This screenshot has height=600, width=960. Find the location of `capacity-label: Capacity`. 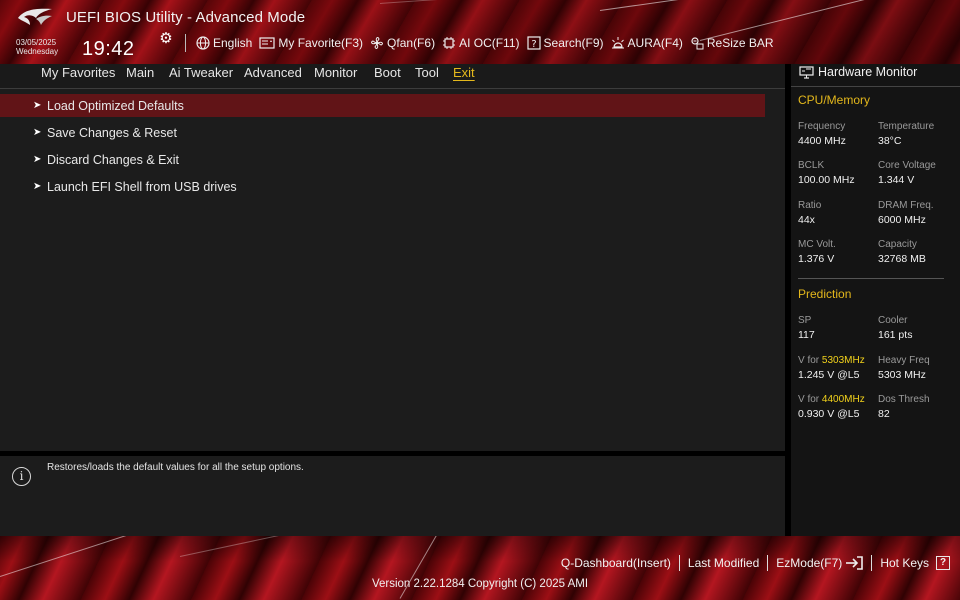

capacity-label: Capacity is located at coordinates (897, 244).